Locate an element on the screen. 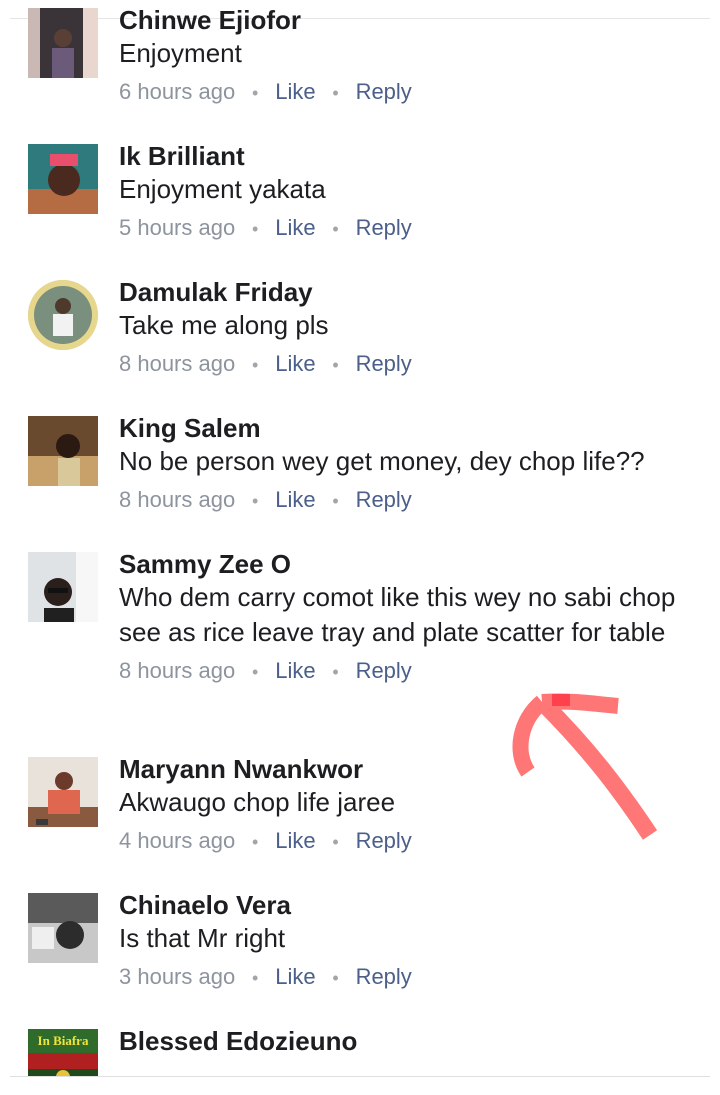 The image size is (720, 1095). avatar-caption: In Biafra is located at coordinates (63, 1040).